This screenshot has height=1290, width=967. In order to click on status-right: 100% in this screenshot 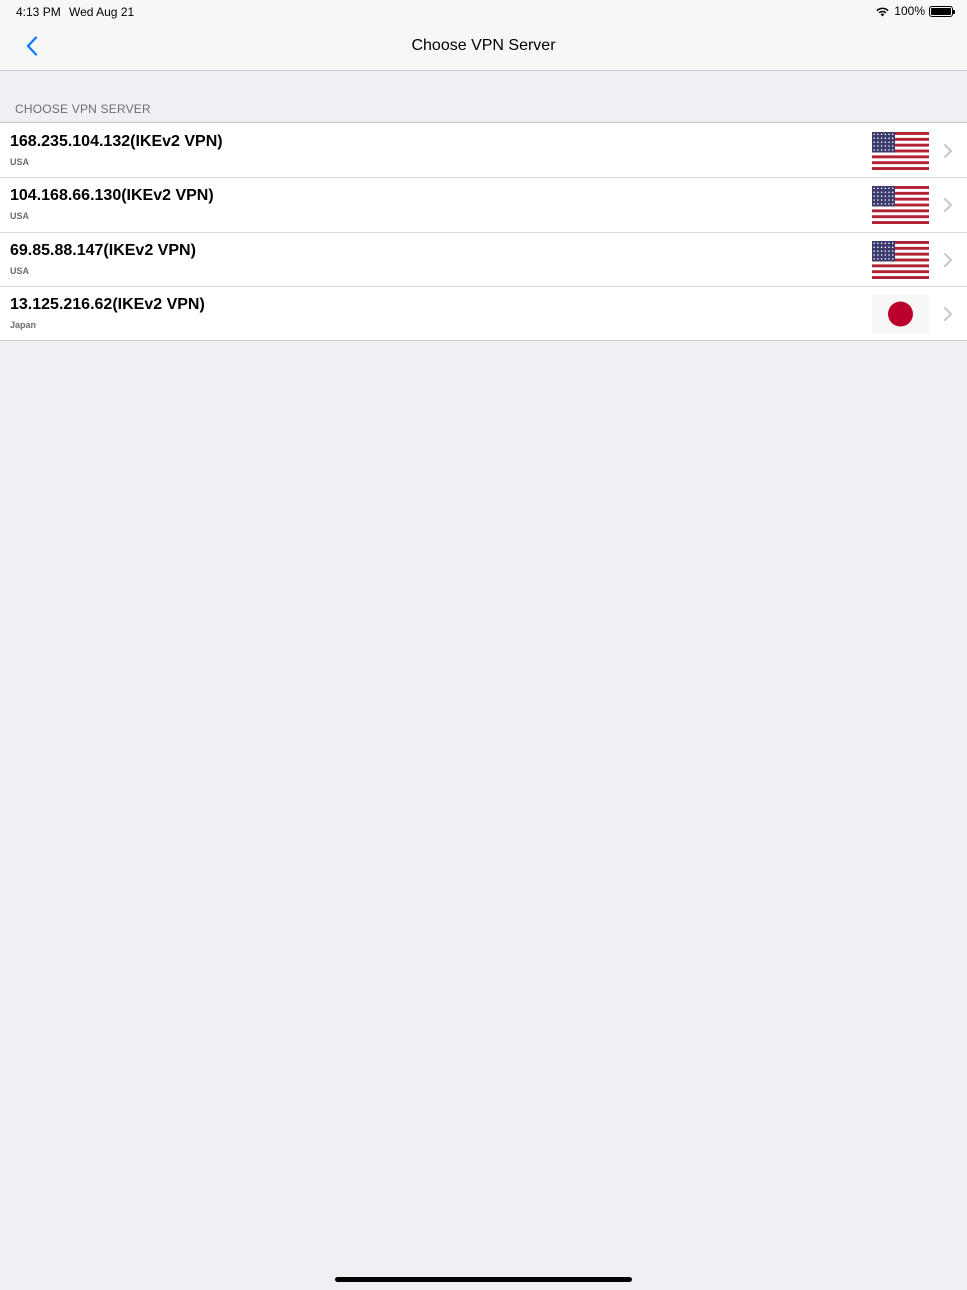, I will do `click(915, 11)`.